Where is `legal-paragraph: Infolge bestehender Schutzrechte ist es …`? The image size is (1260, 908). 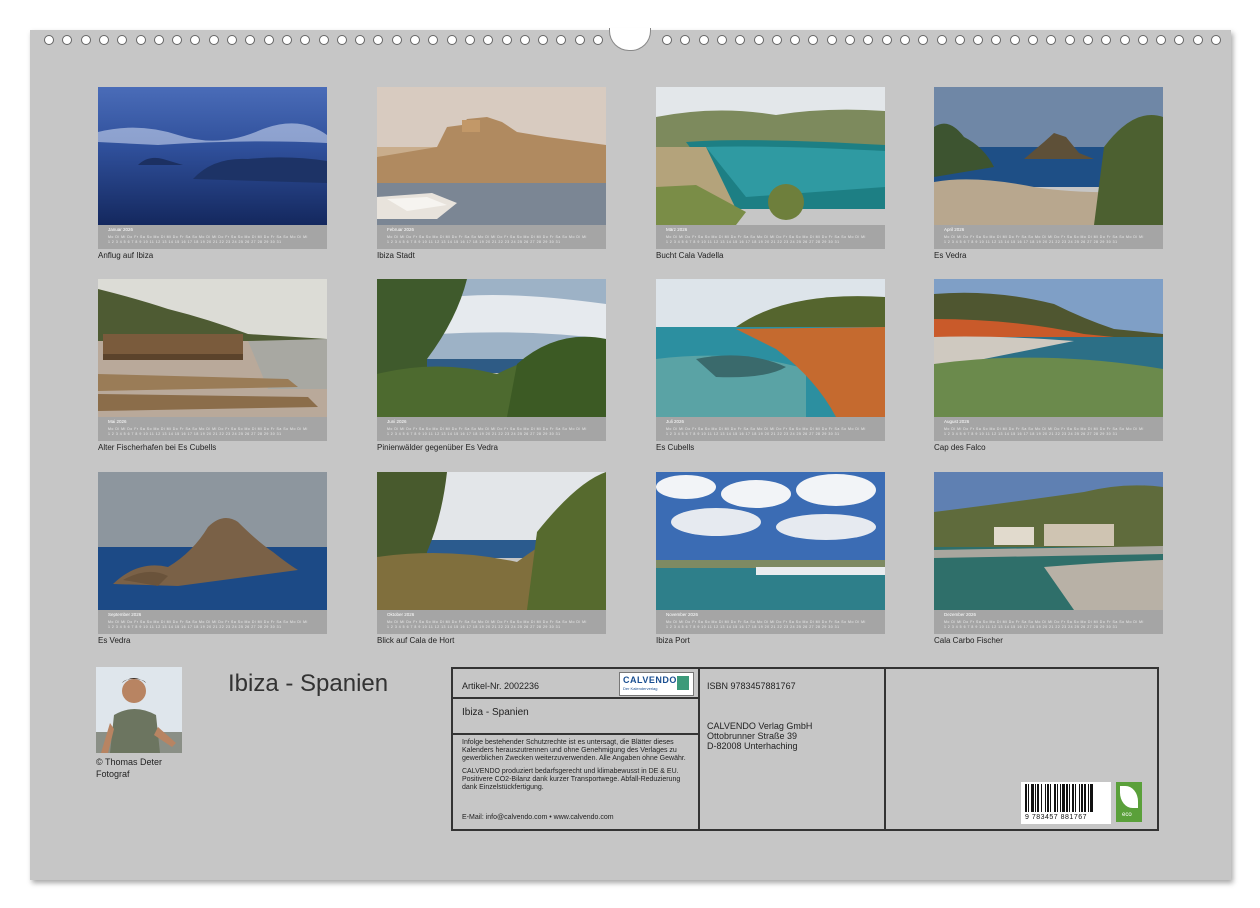
legal-paragraph: Infolge bestehender Schutzrechte ist es … is located at coordinates (574, 750).